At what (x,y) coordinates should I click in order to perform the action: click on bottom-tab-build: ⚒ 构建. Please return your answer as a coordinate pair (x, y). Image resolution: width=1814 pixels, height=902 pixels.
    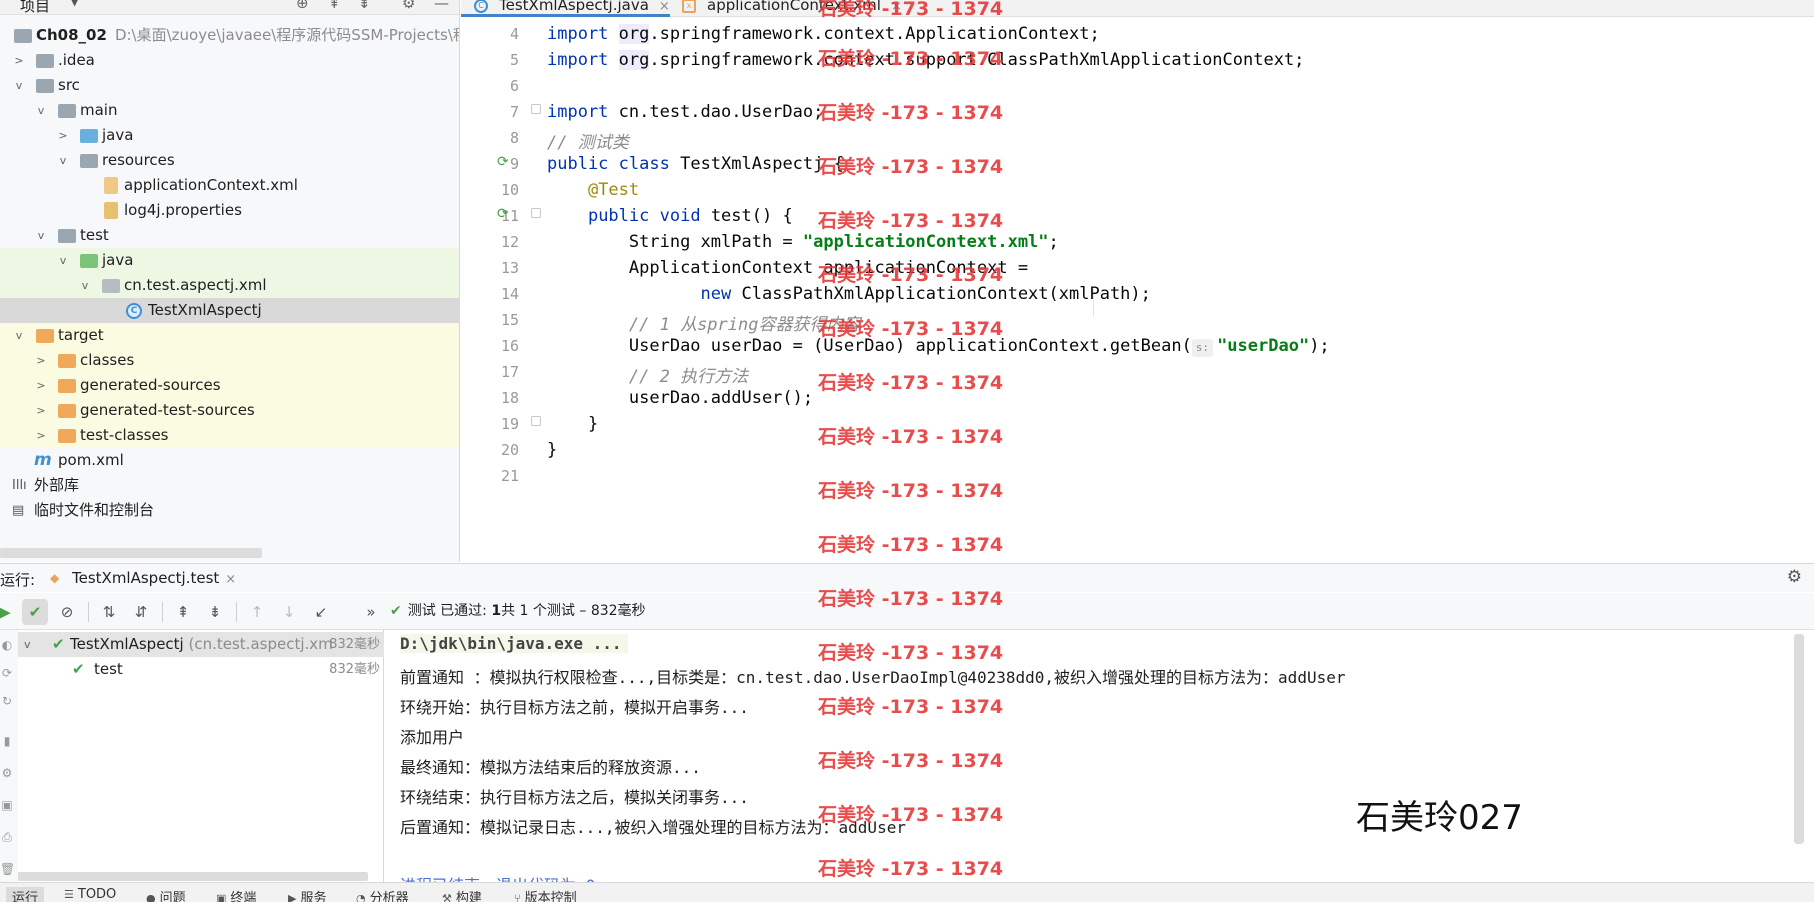
    Looking at the image, I should click on (462, 894).